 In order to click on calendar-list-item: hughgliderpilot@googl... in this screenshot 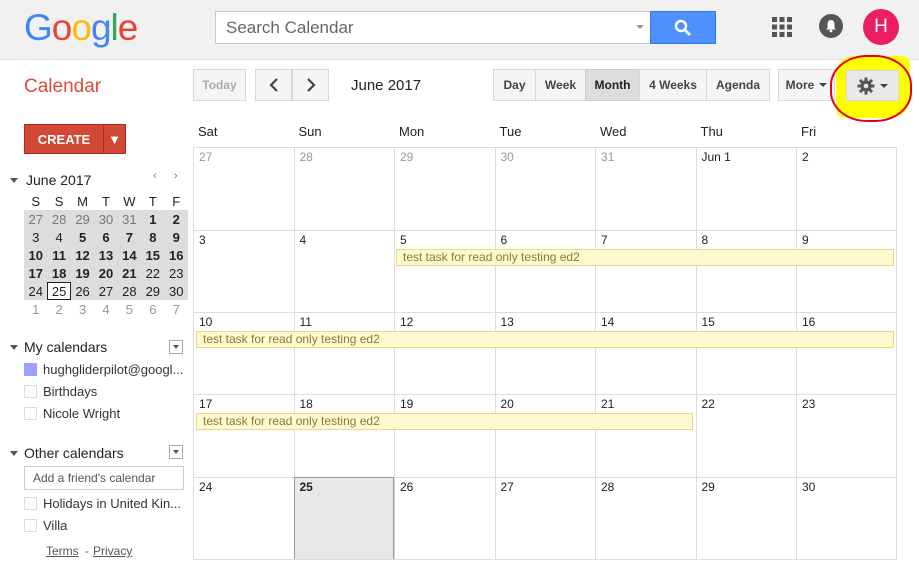, I will do `click(103, 369)`.